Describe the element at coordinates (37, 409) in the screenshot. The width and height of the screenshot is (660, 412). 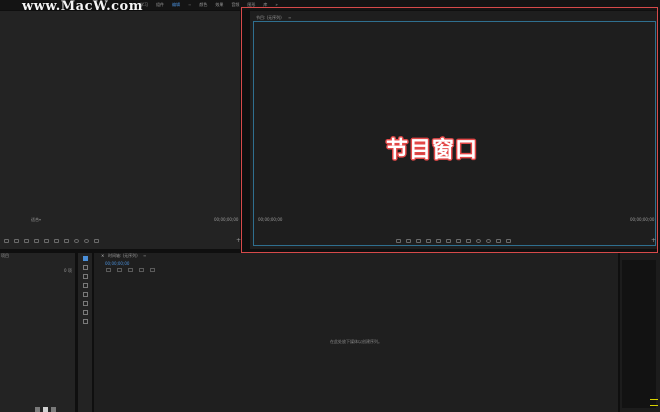
I see `list-view-icon` at that location.